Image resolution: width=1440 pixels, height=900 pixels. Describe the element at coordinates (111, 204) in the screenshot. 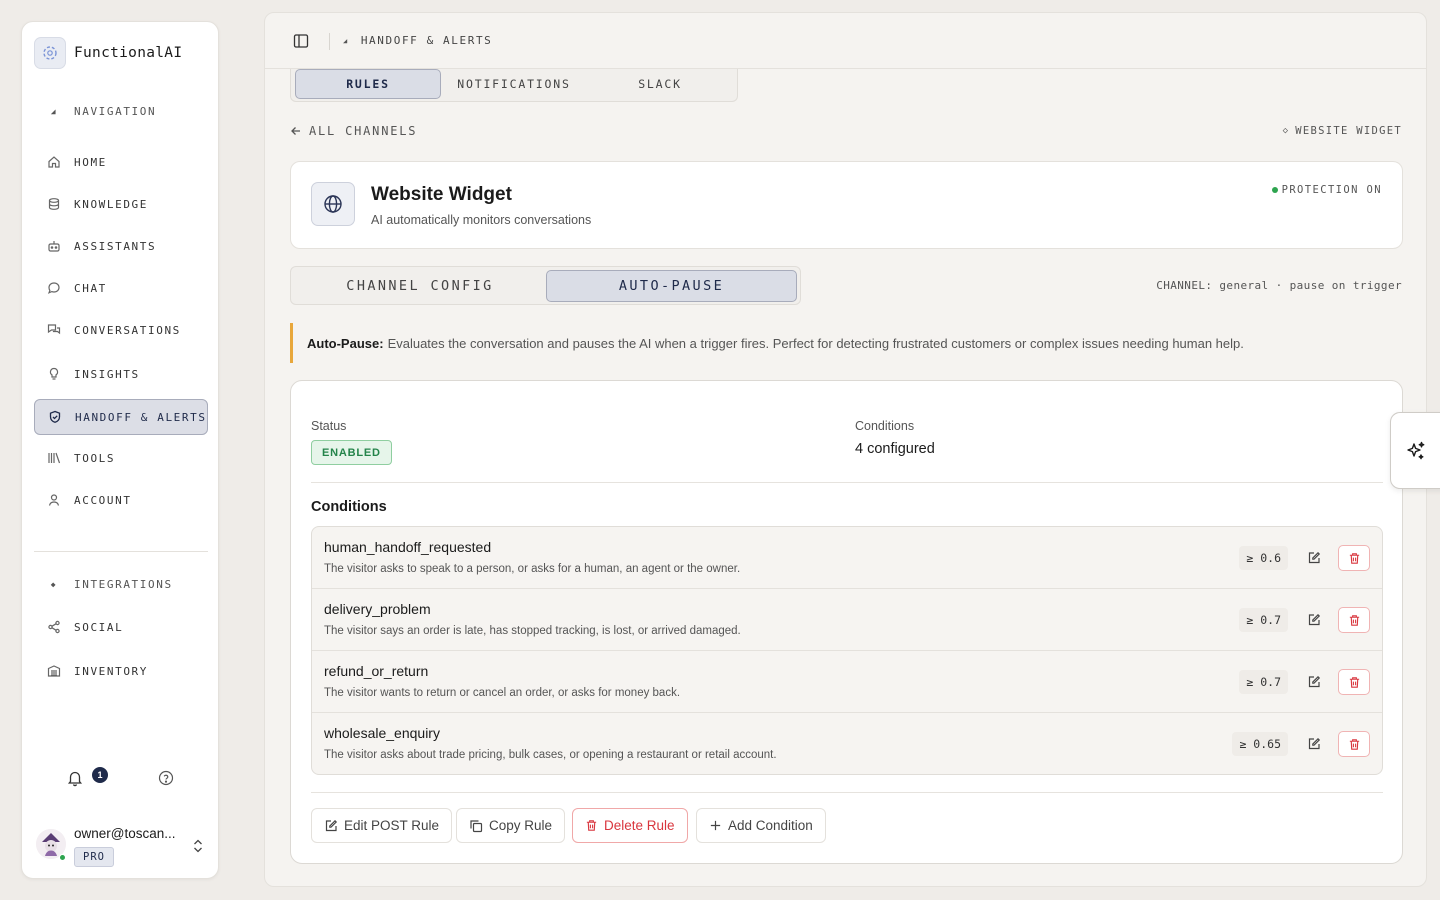

I see `sidebar-item-label: KNOWLEDGE` at that location.